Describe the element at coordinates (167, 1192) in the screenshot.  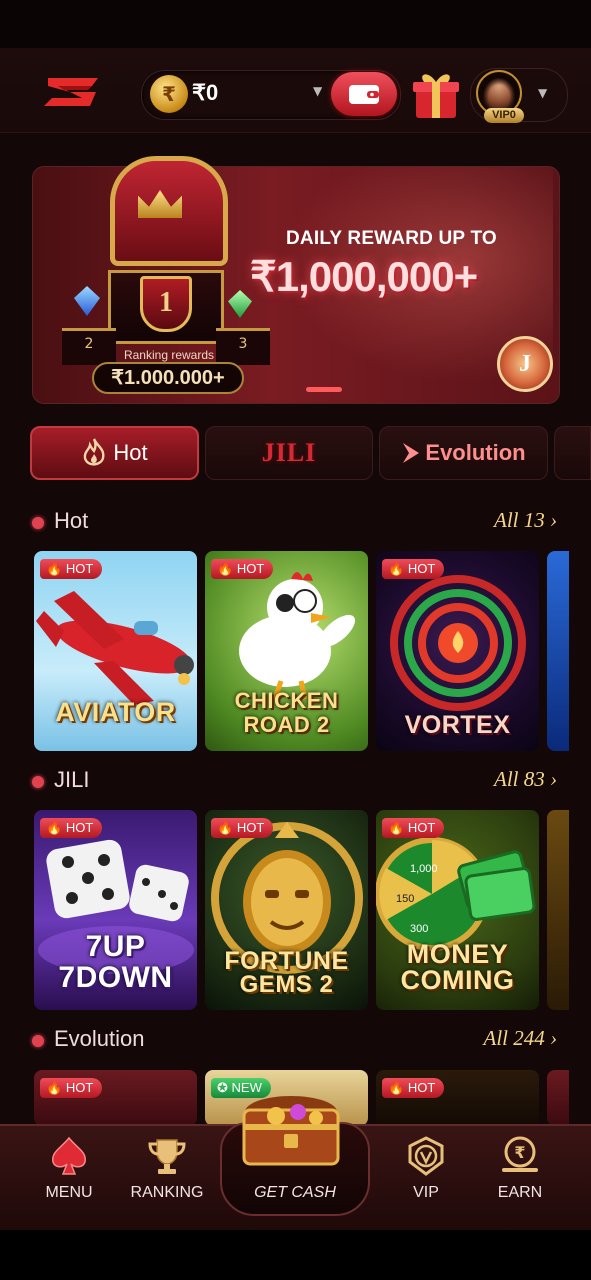
I see `nav-ranking-label: RANKING` at that location.